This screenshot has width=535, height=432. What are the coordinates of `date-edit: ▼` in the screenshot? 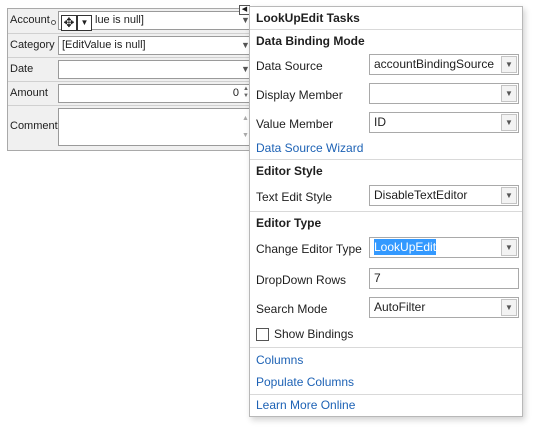 It's located at (155, 69).